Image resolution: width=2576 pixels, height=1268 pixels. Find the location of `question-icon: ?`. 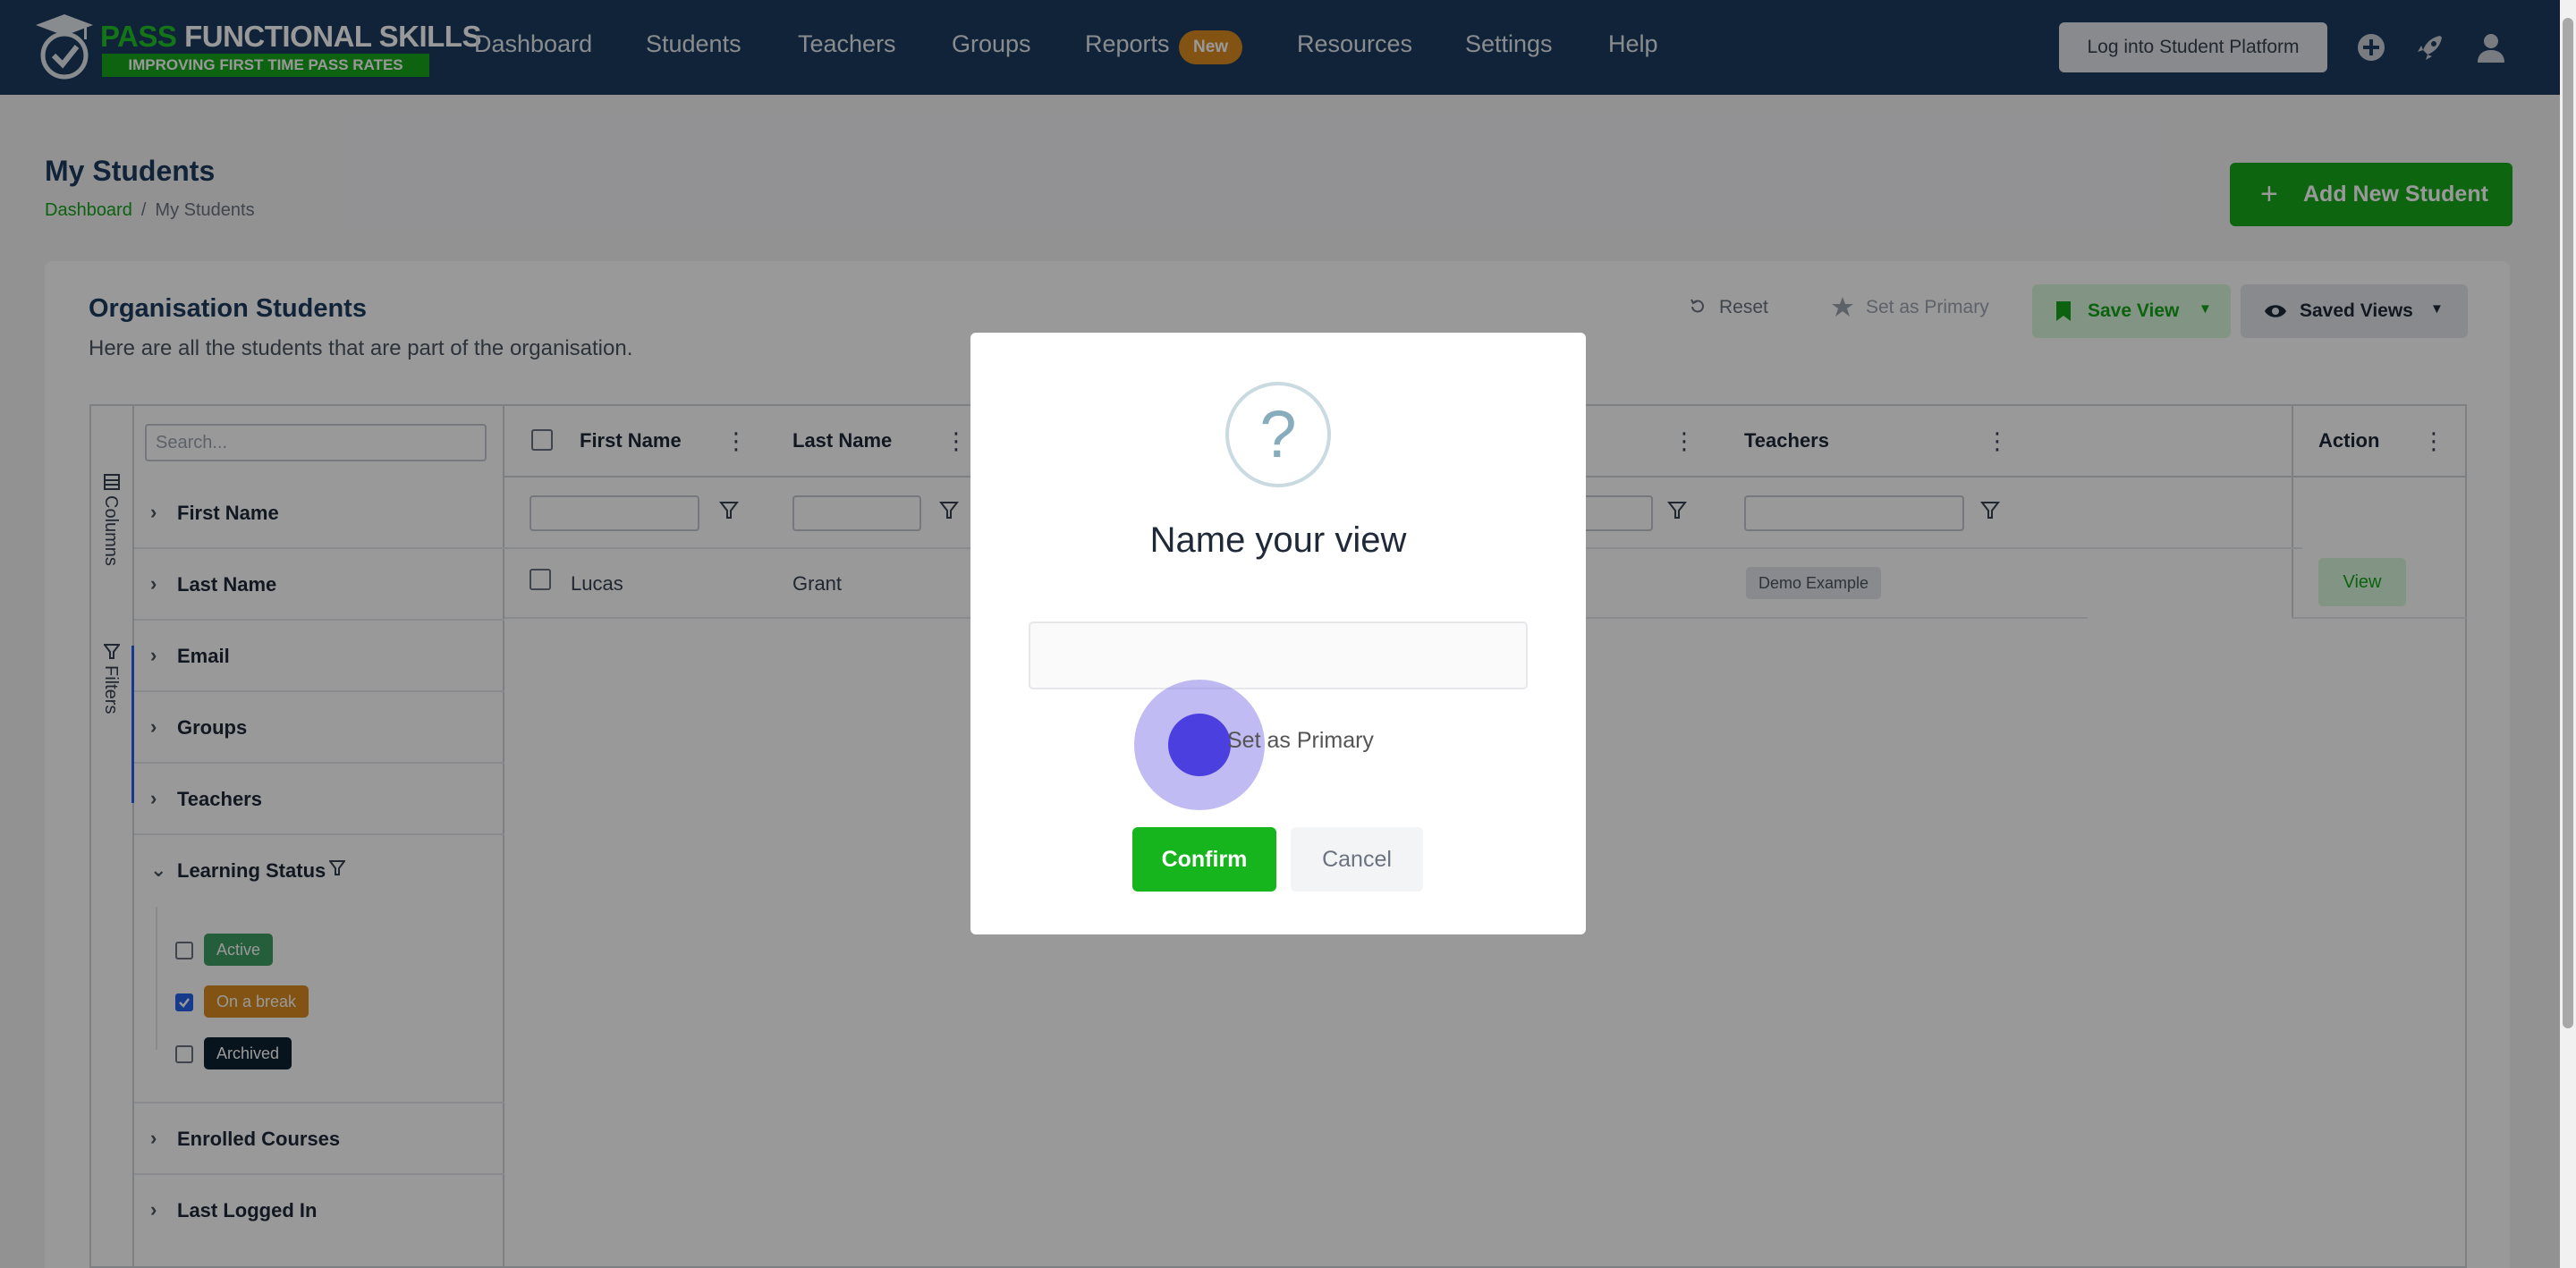

question-icon: ? is located at coordinates (1278, 434).